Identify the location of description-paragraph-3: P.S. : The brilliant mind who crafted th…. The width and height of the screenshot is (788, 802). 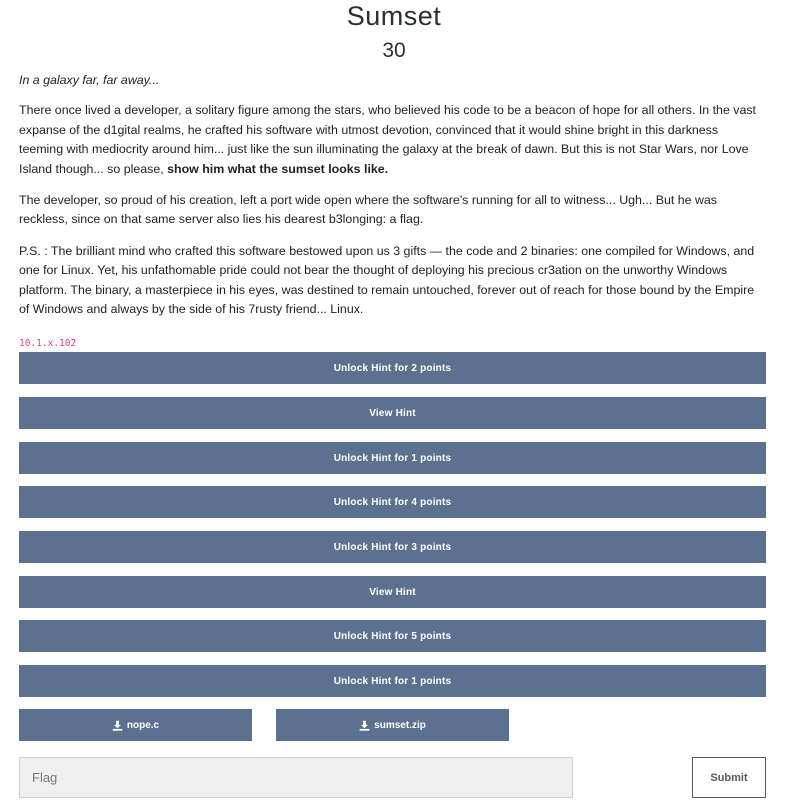
(387, 280).